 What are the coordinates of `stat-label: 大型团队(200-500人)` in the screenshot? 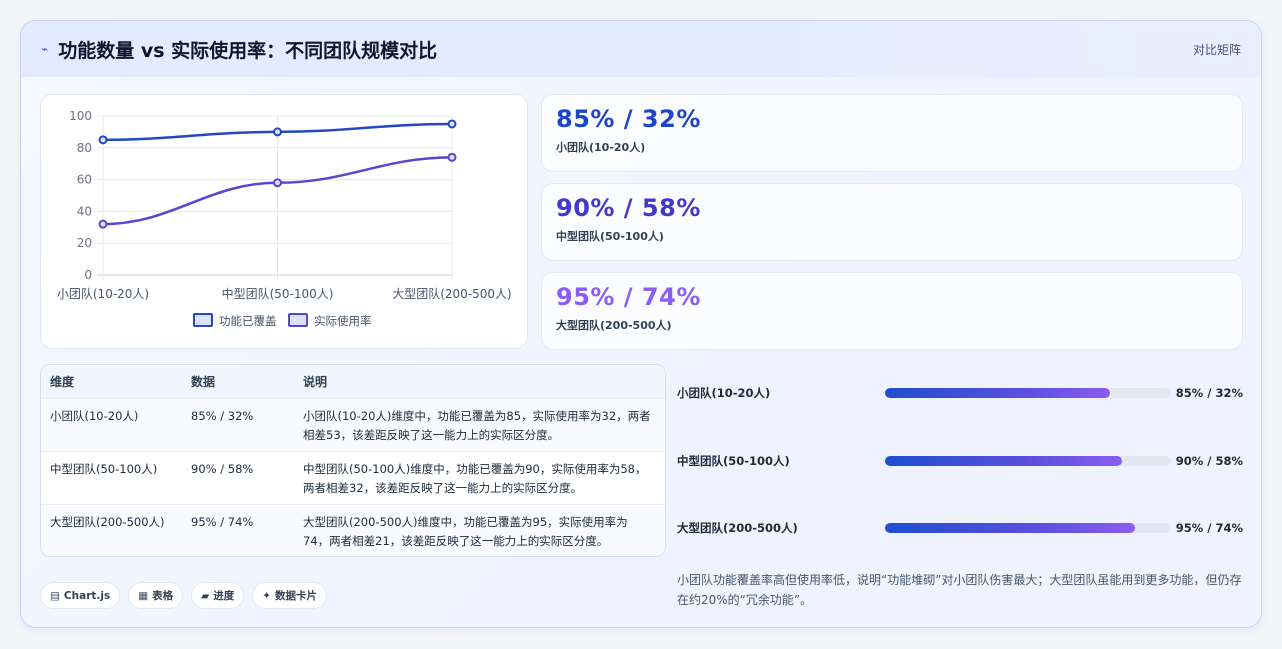 It's located at (614, 325).